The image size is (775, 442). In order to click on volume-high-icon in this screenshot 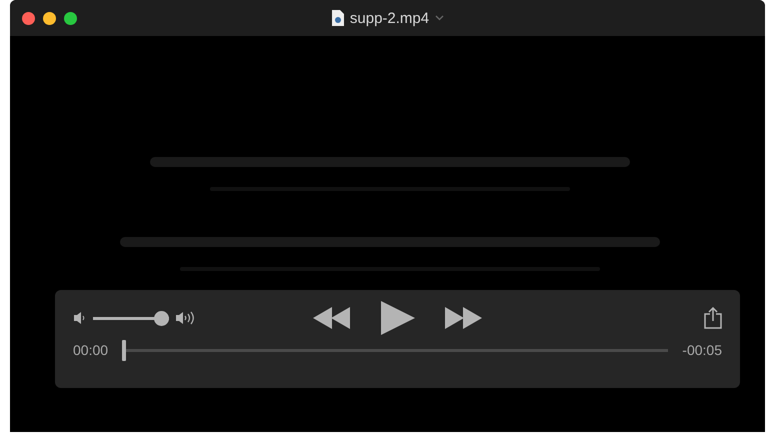, I will do `click(186, 318)`.